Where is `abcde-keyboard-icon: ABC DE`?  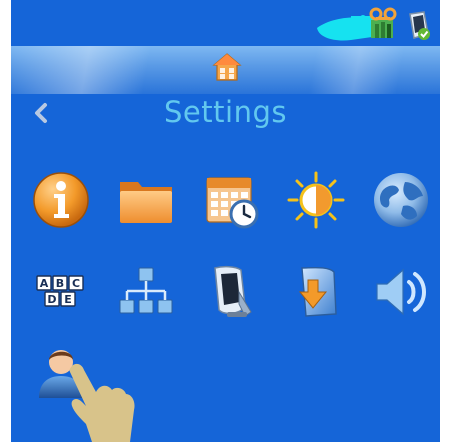
abcde-keyboard-icon: ABC DE is located at coordinates (61, 292).